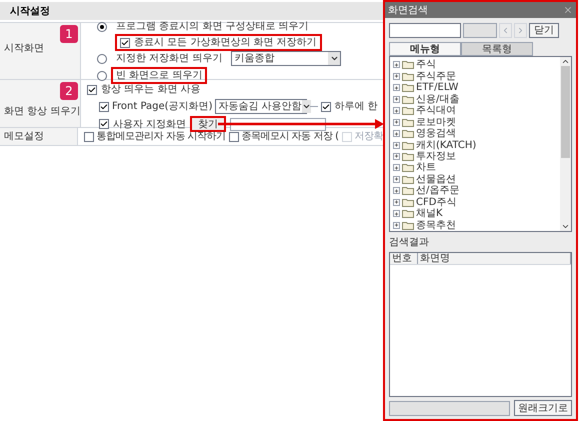  What do you see at coordinates (436, 225) in the screenshot?
I see `tree-item: 종목추천` at bounding box center [436, 225].